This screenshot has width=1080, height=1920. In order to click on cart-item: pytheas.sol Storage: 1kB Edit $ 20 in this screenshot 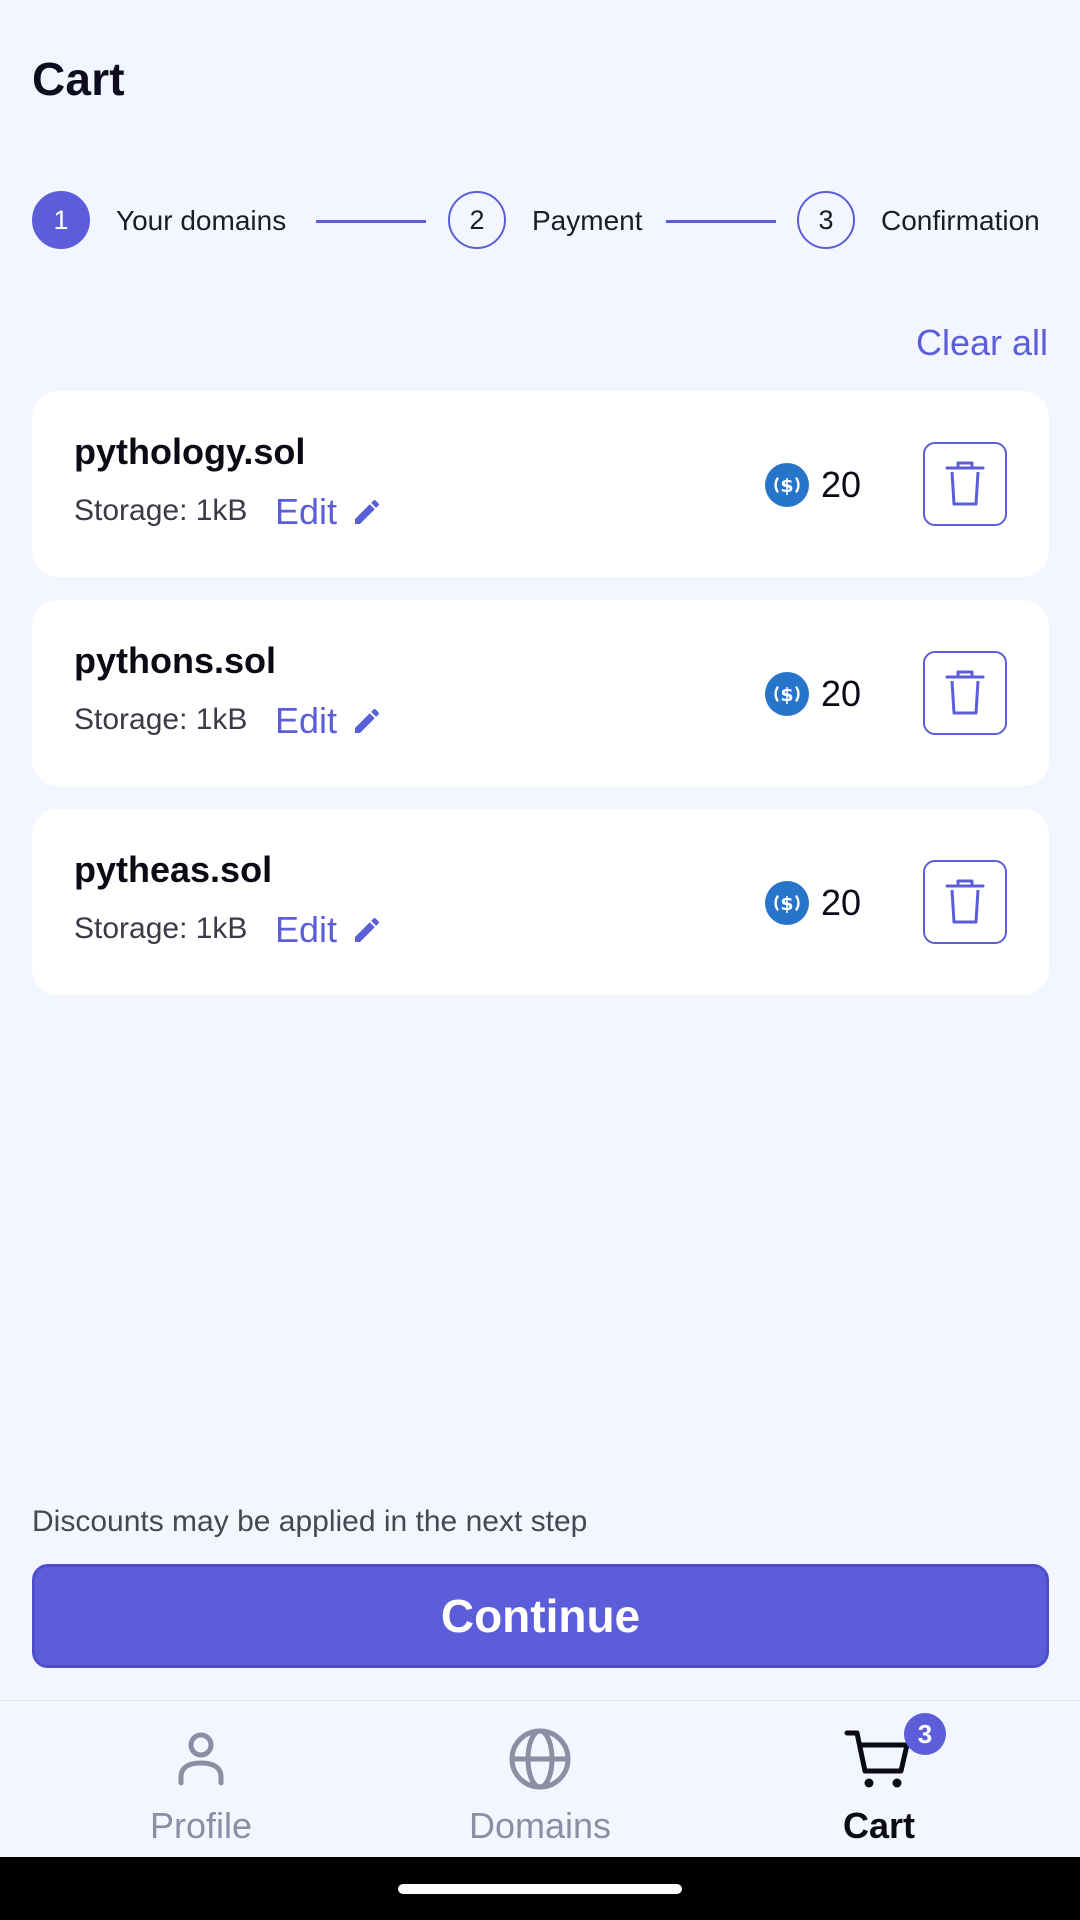, I will do `click(540, 902)`.